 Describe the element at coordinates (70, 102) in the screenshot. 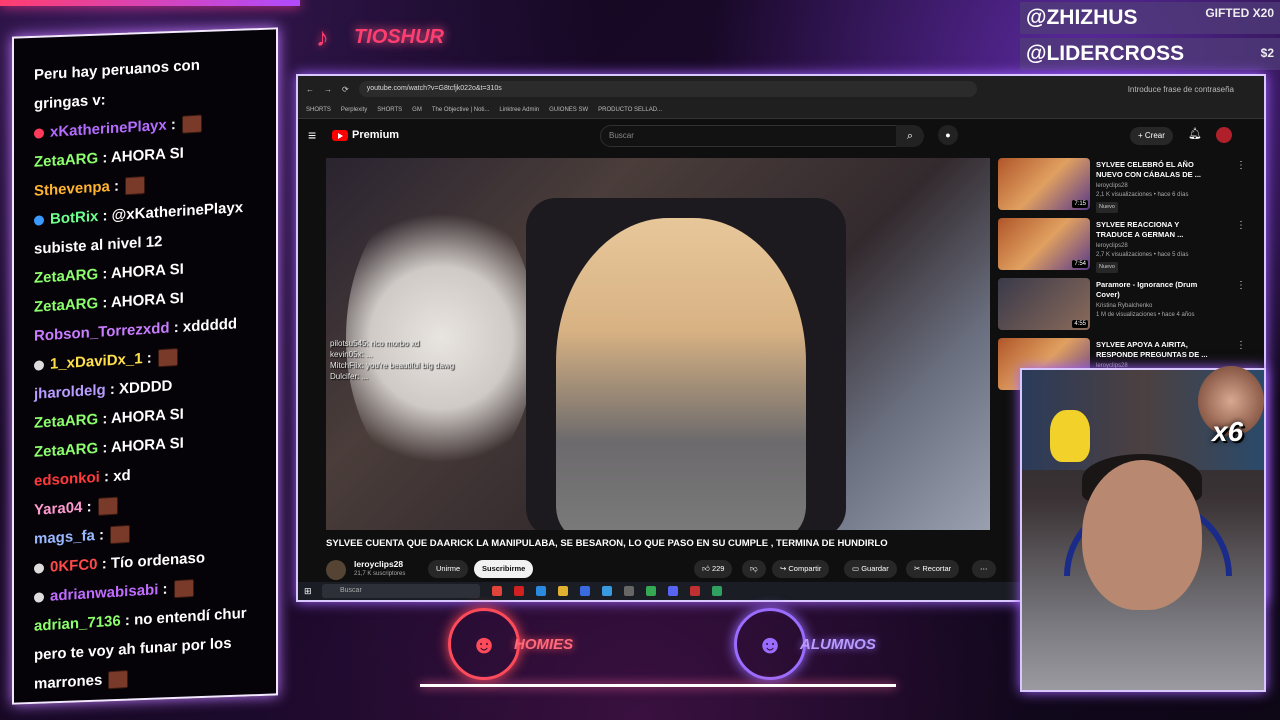

I see `chat-text: gringas v:` at that location.